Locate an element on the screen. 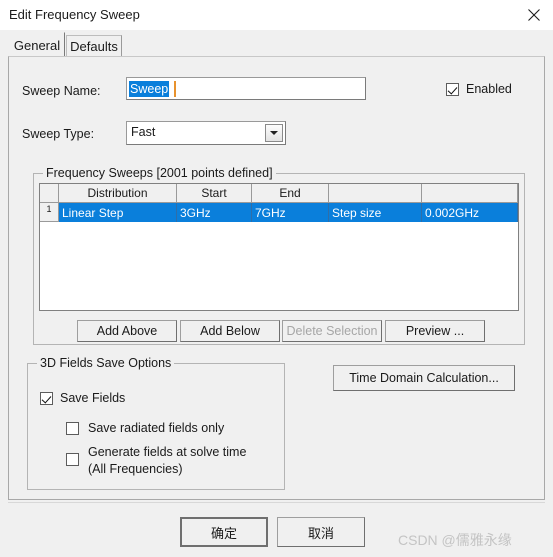 This screenshot has width=553, height=557. tab-defaults: Defaults is located at coordinates (94, 46).